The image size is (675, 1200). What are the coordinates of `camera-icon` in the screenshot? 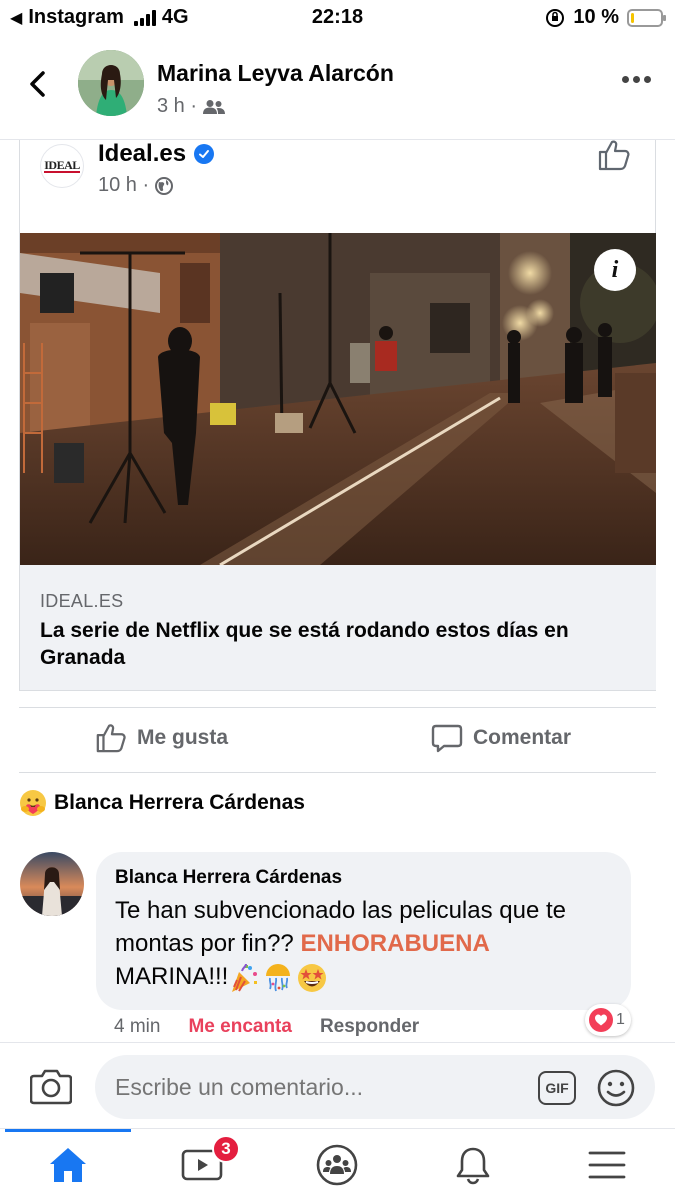 It's located at (51, 1087).